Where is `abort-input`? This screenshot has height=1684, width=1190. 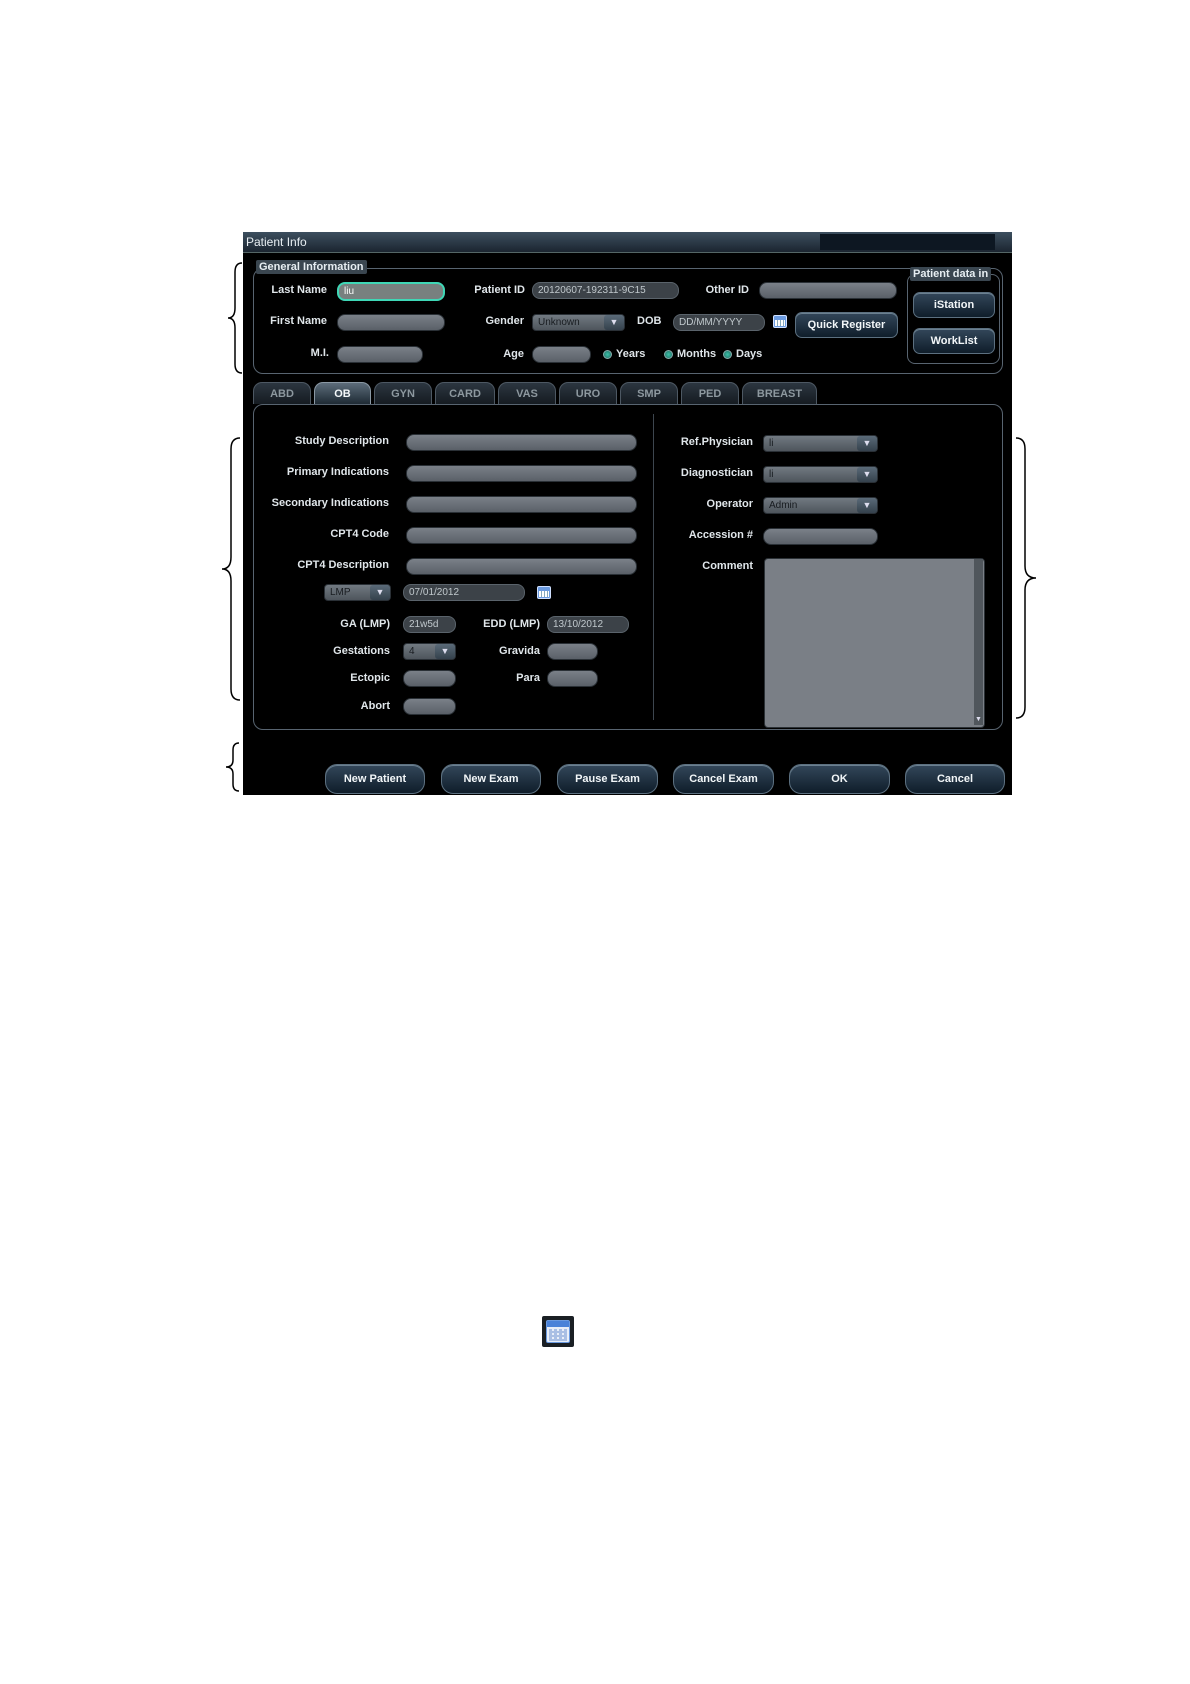 abort-input is located at coordinates (429, 706).